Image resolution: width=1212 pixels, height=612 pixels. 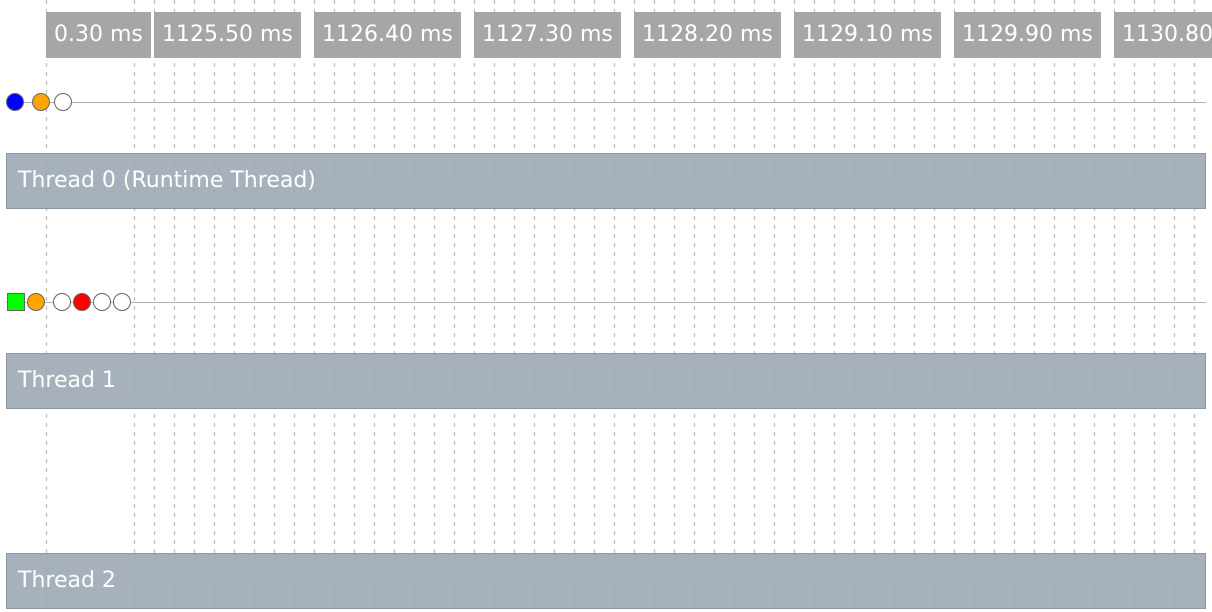 I want to click on thread-0-event-track, so click(x=606, y=102).